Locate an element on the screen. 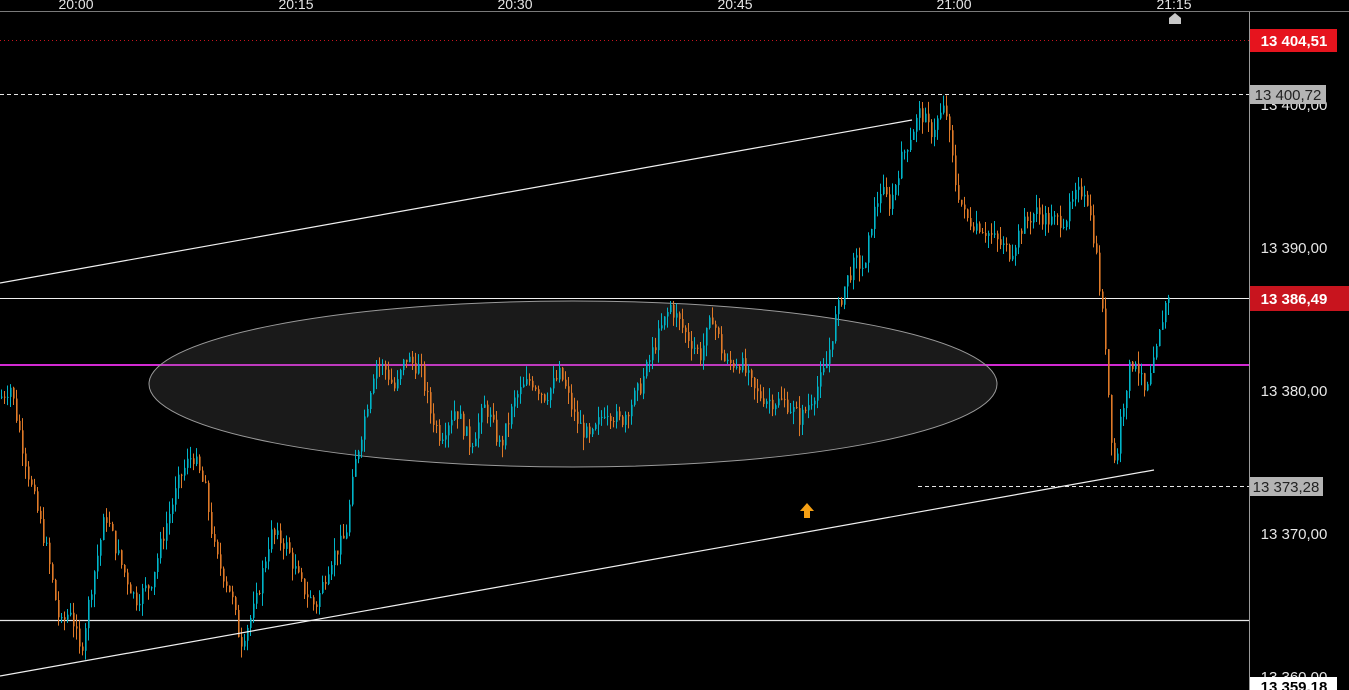  high-price-badge: 13 404,51 is located at coordinates (1293, 40).